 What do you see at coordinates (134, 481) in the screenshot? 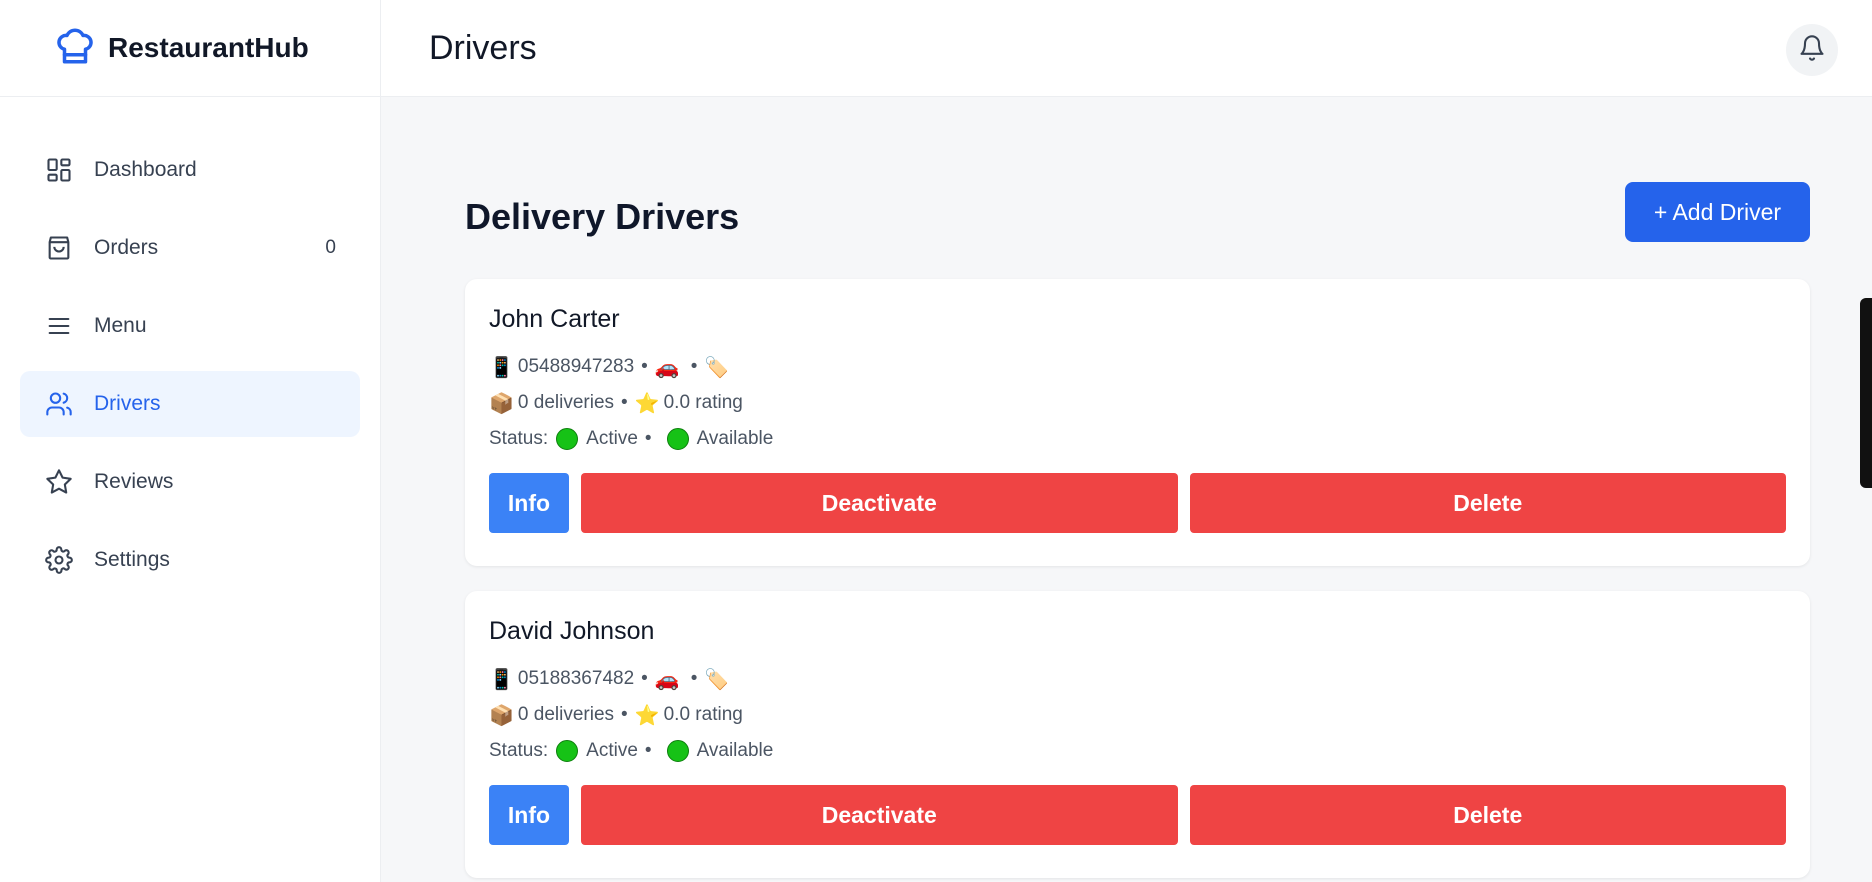
I see `sidebar-item-label: Reviews` at bounding box center [134, 481].